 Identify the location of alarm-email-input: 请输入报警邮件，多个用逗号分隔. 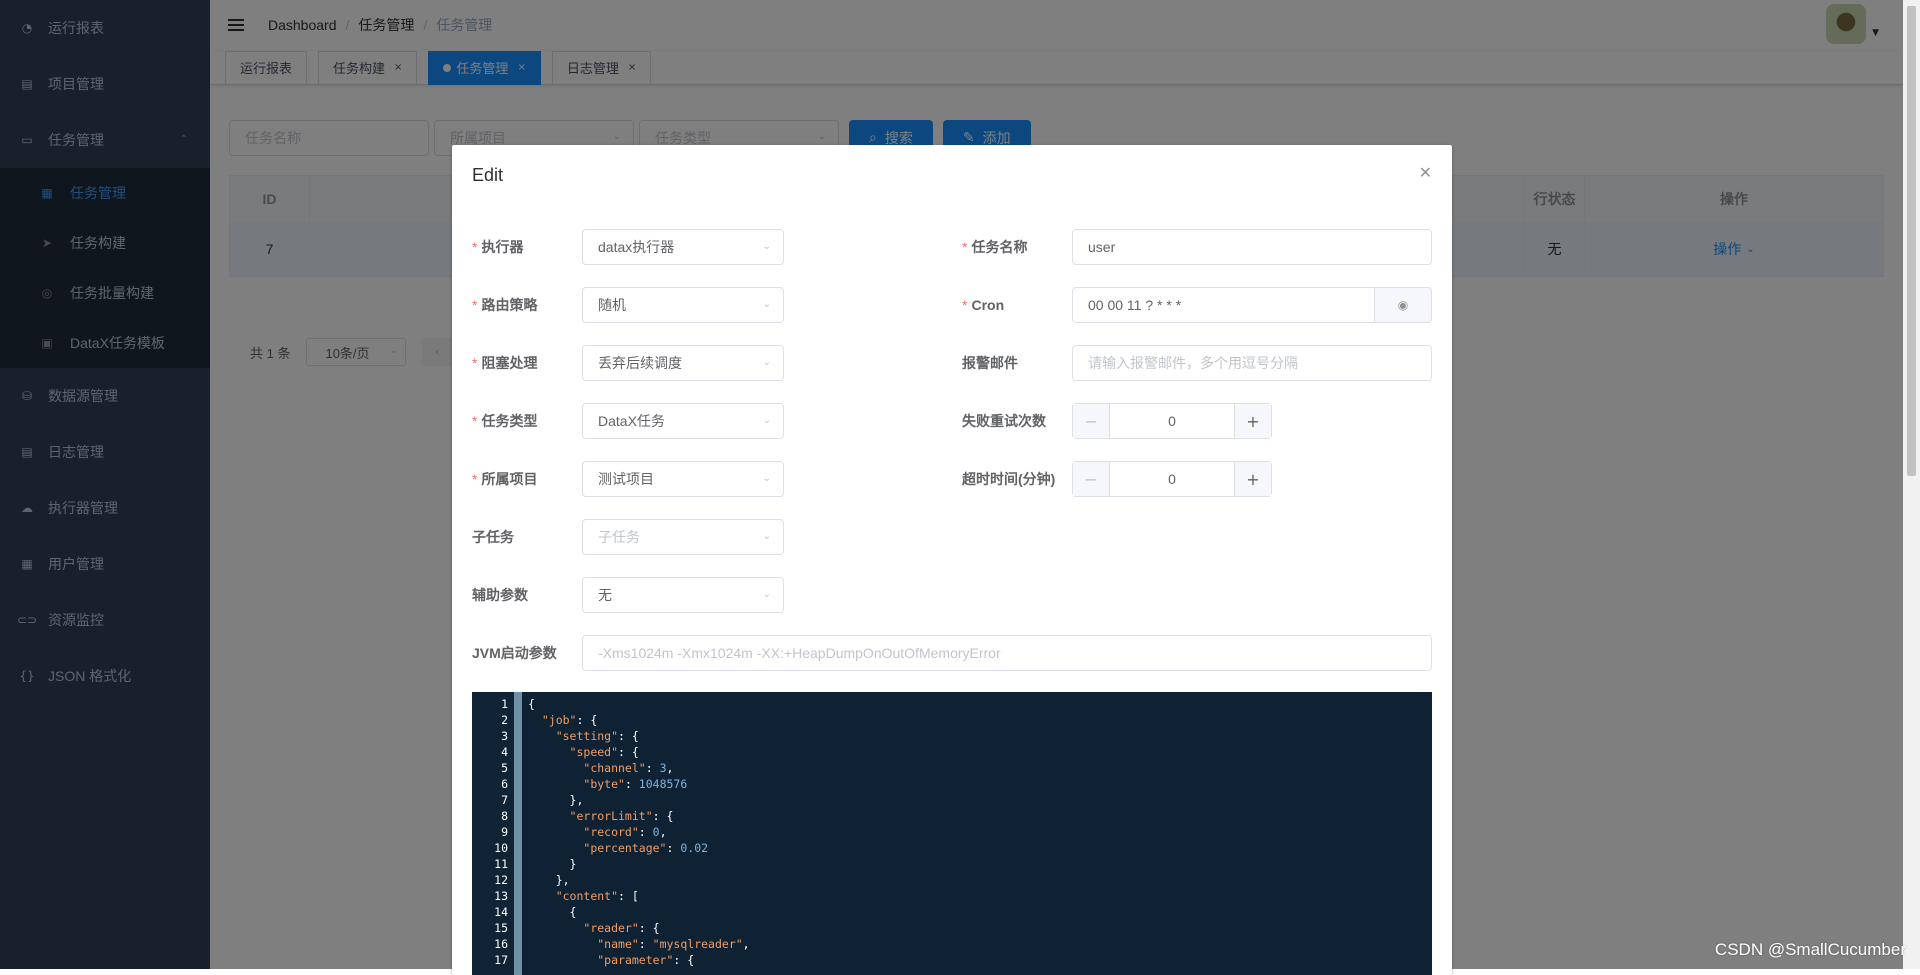
(1252, 363).